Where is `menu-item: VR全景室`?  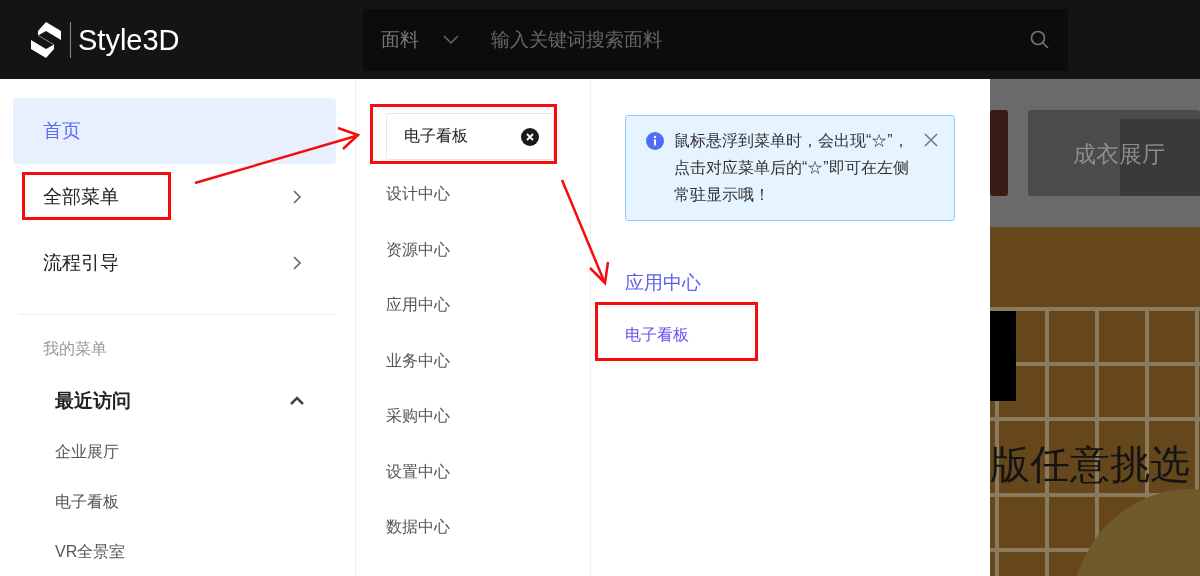 menu-item: VR全景室 is located at coordinates (174, 551).